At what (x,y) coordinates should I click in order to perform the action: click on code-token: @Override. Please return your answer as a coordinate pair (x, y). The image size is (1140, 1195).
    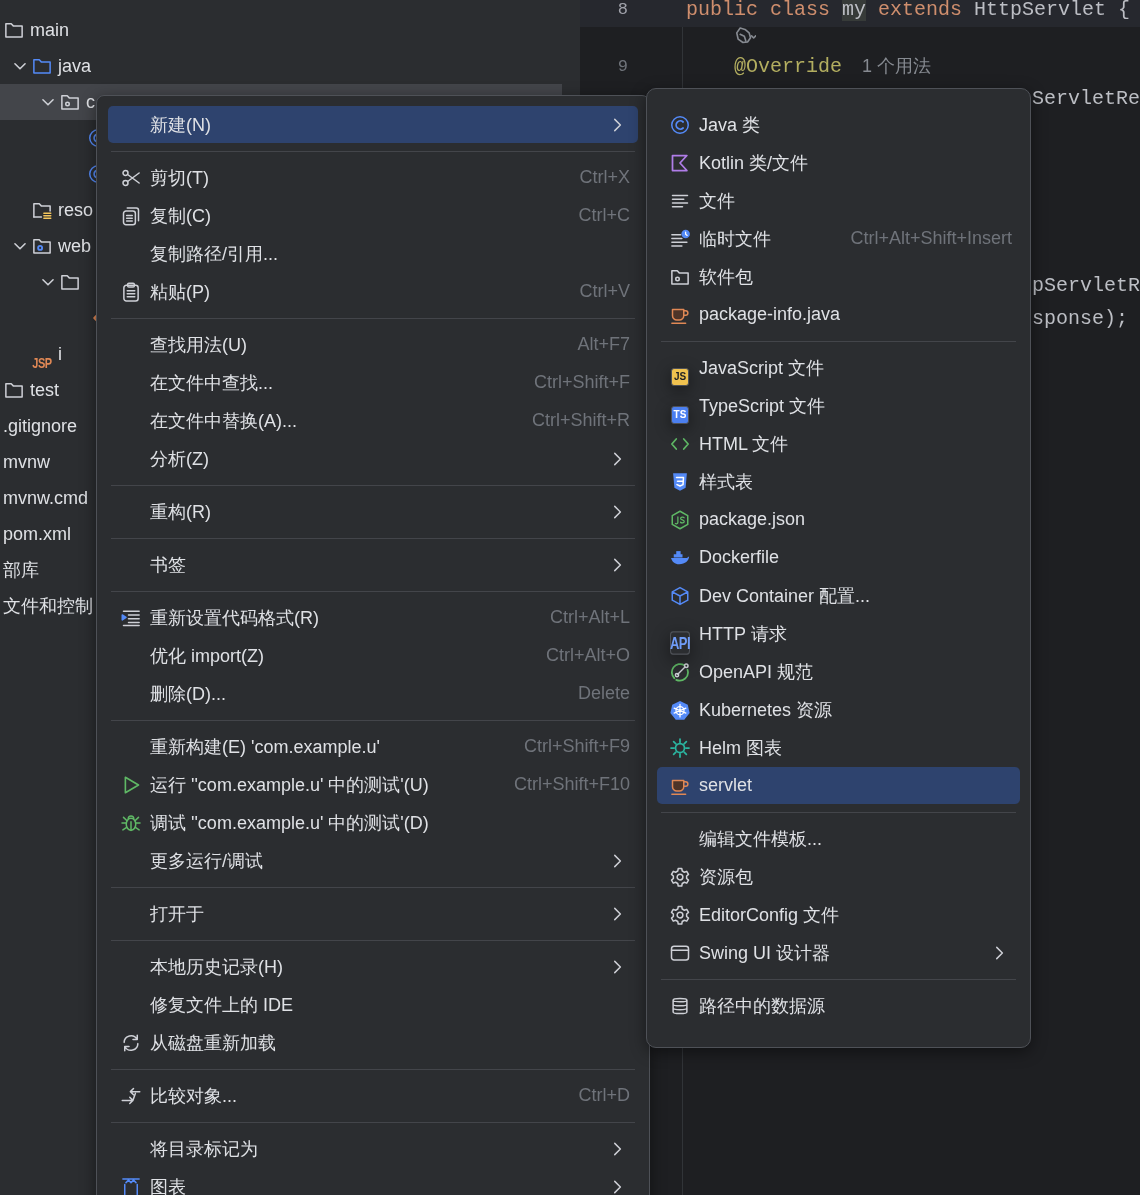
    Looking at the image, I should click on (788, 66).